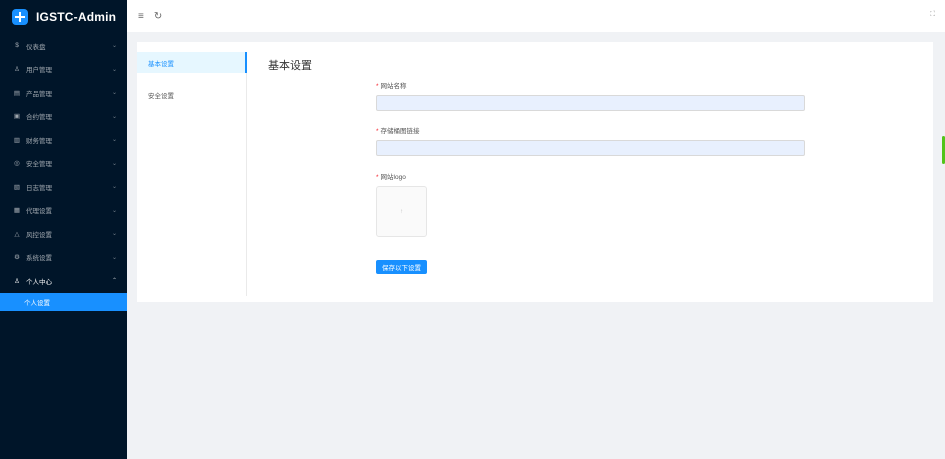 The image size is (945, 459). I want to click on sidebar-subitem-personal-settings: 个人设置, so click(63, 301).